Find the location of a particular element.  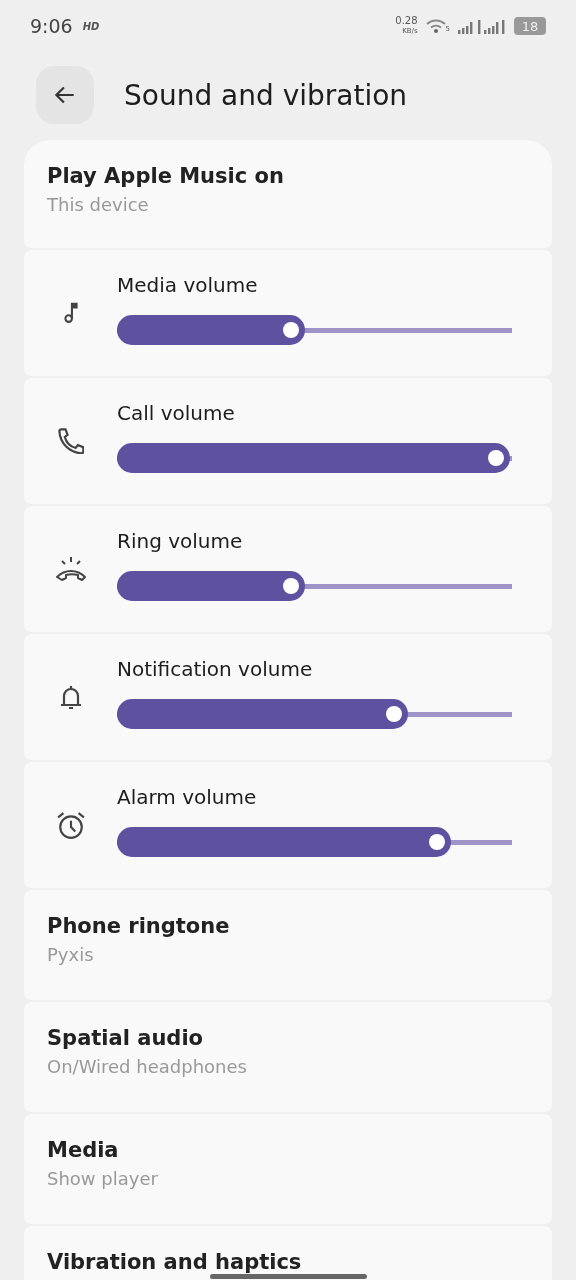

hd-indicator: HD is located at coordinates (91, 26).